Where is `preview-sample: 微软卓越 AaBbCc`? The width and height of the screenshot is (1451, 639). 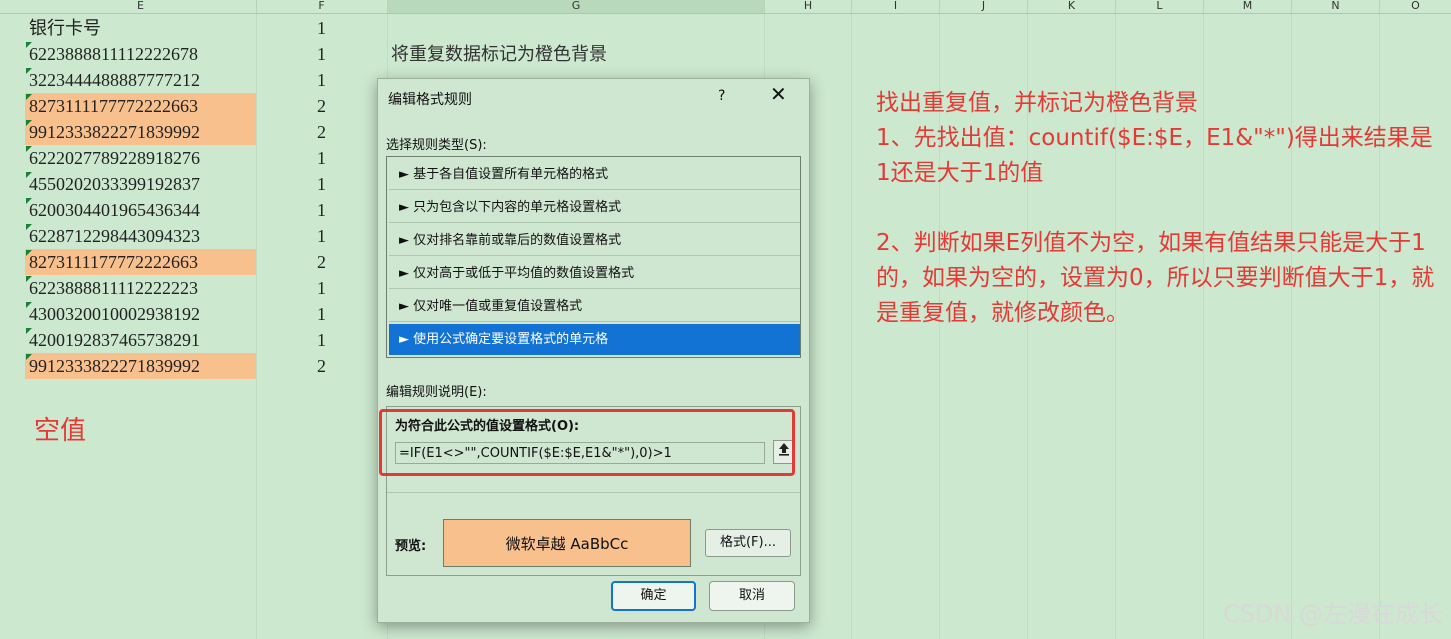 preview-sample: 微软卓越 AaBbCc is located at coordinates (567, 543).